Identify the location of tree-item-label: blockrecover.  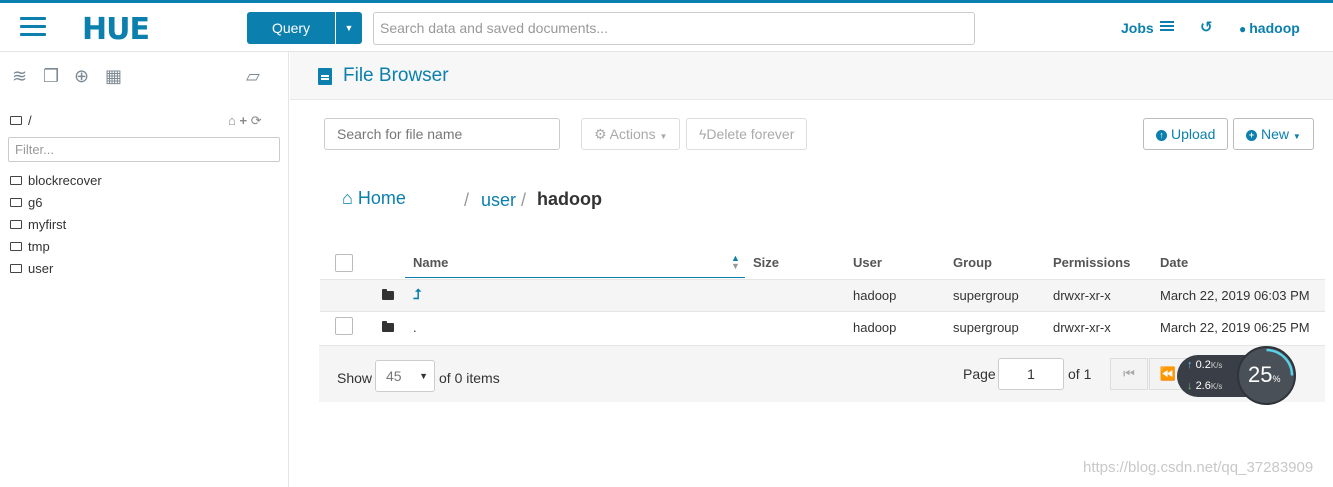
(65, 180).